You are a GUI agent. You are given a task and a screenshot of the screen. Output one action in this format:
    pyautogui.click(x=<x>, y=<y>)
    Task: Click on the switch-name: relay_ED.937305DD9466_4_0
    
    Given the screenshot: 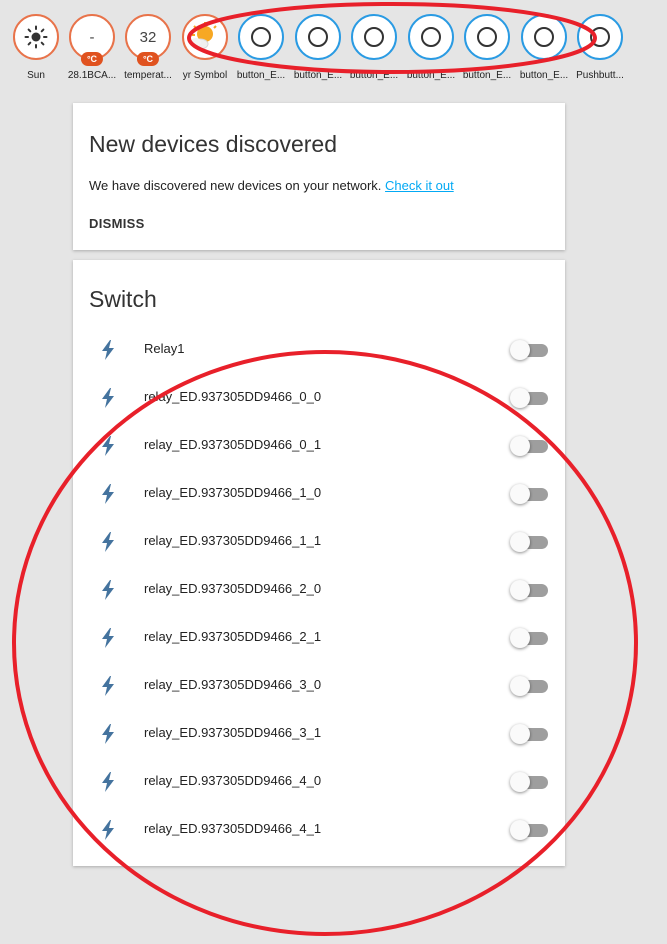 What is the action you would take?
    pyautogui.click(x=232, y=780)
    